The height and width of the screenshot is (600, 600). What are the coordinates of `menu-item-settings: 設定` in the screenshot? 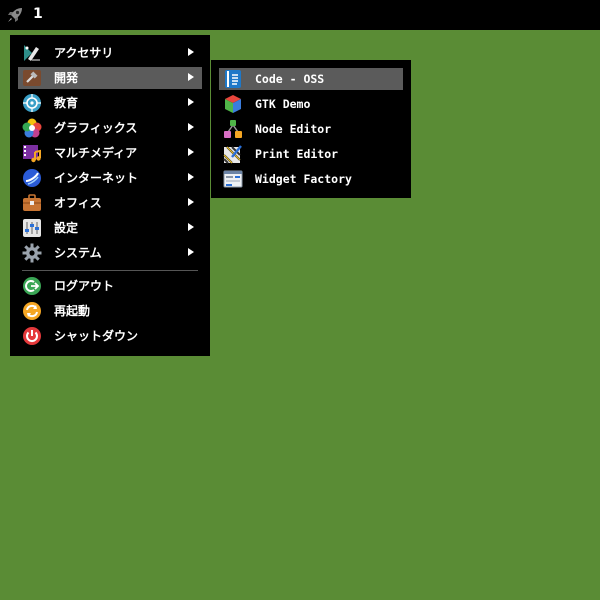 It's located at (110, 228).